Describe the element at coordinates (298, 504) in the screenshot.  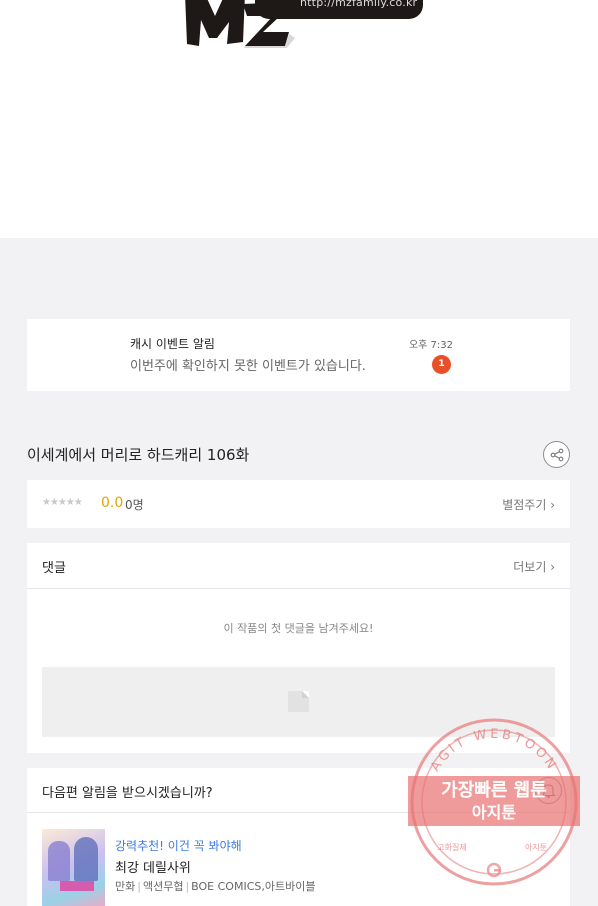
I see `rating-bar: ★★★★★ 0.0 0명 별점주기 ›` at that location.